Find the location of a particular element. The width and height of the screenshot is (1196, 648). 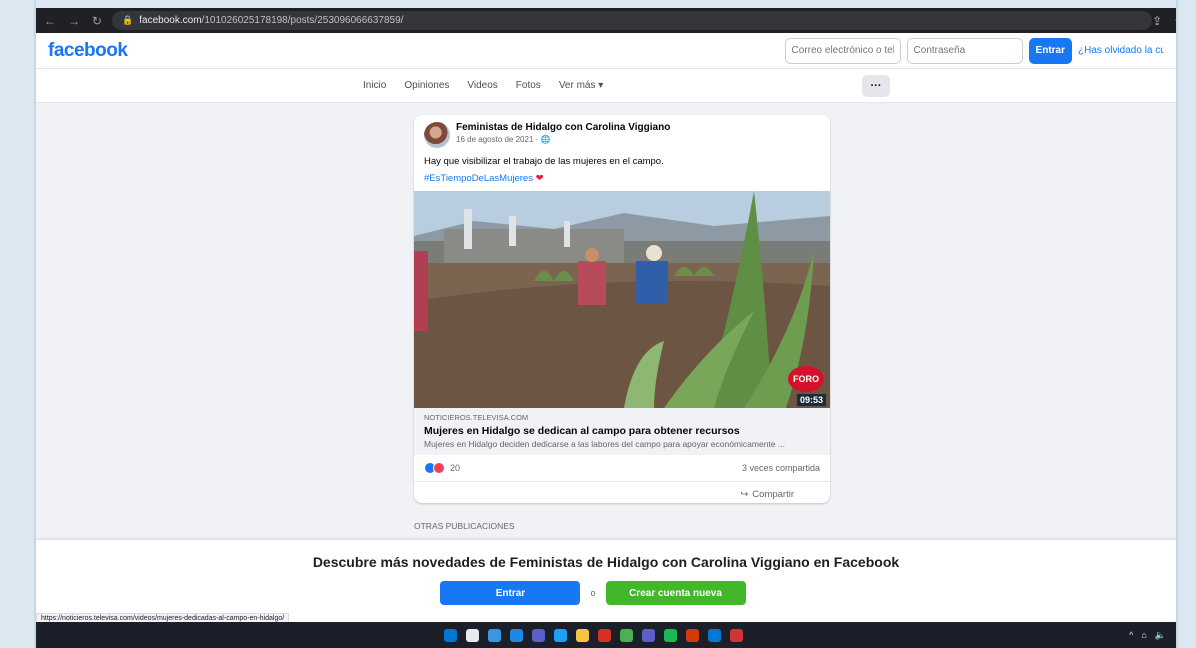

video-duration: 09:53 is located at coordinates (811, 400).